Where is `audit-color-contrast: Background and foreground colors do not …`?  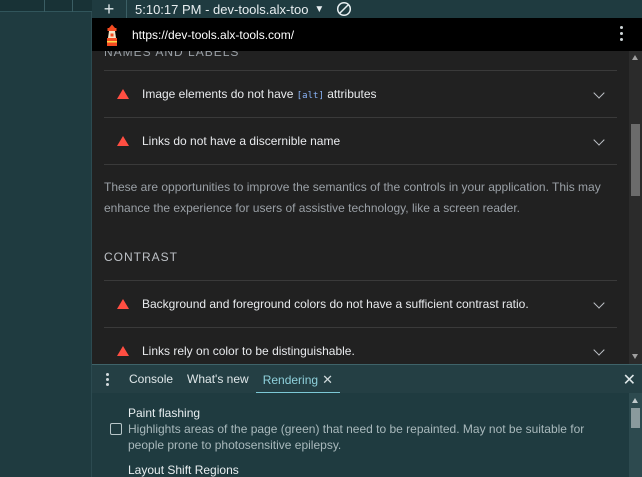
audit-color-contrast: Background and foreground colors do not … is located at coordinates (360, 303).